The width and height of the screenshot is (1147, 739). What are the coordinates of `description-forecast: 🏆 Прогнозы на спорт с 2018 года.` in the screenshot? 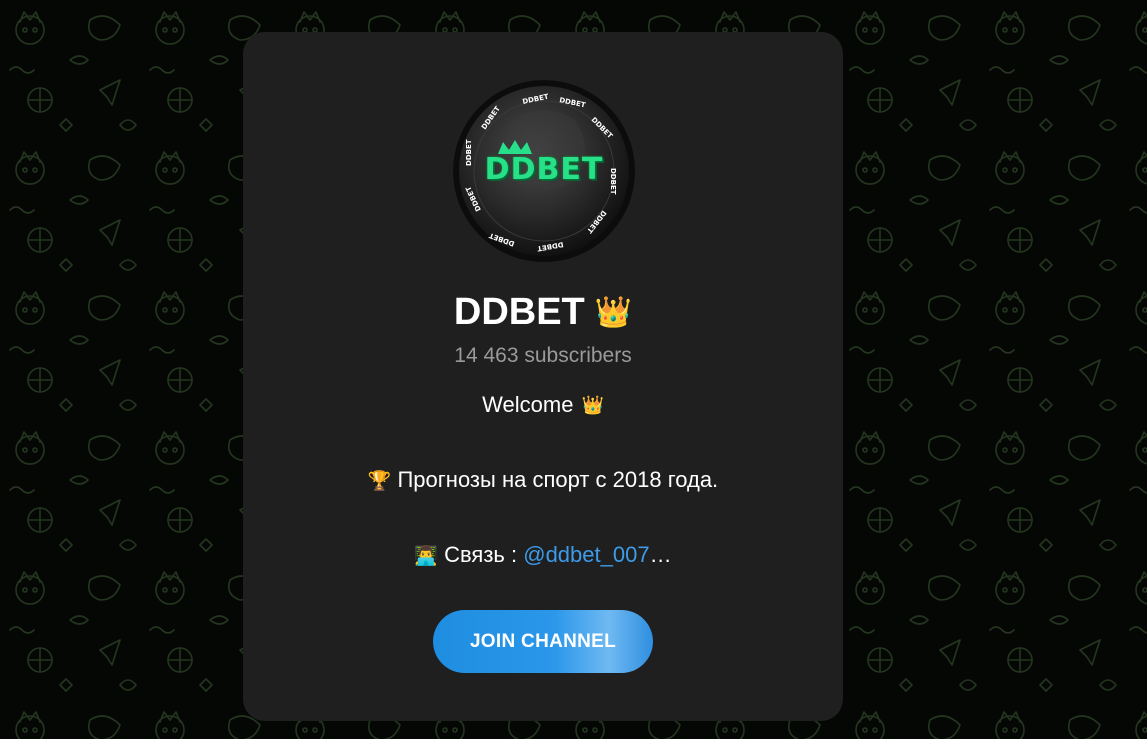 It's located at (543, 480).